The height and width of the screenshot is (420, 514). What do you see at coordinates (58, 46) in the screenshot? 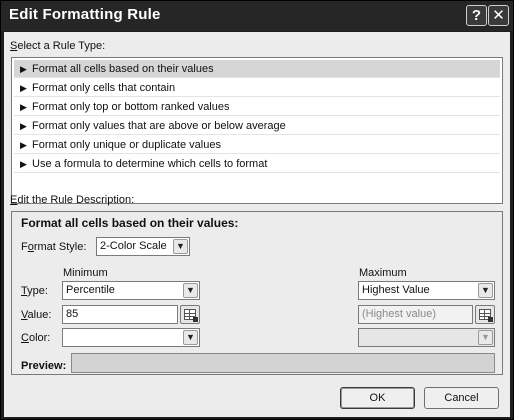
I see `select-rule-type-label: Select a Rule Type:` at bounding box center [58, 46].